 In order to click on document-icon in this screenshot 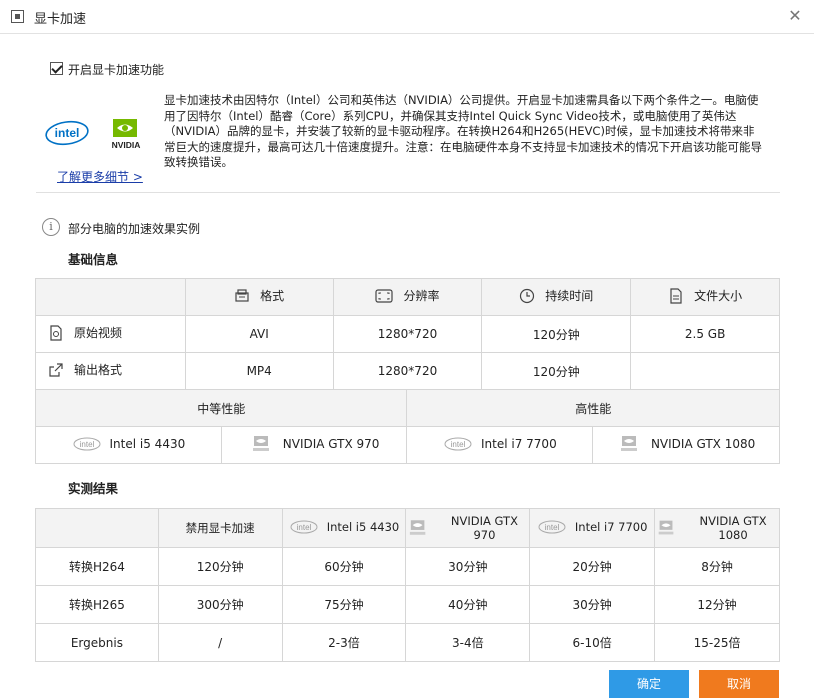, I will do `click(242, 295)`.